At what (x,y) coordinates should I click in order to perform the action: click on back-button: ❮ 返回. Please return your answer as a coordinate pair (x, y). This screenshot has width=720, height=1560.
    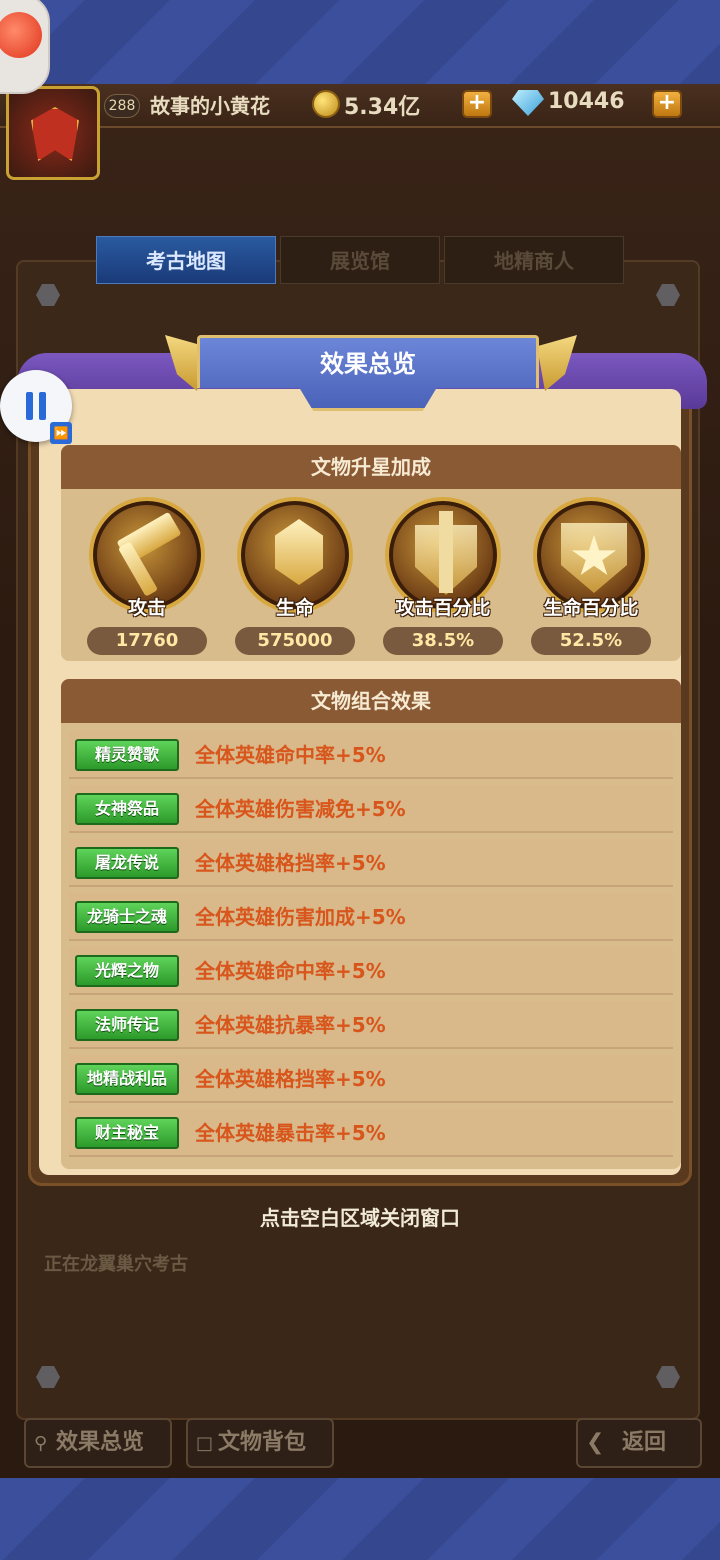
    Looking at the image, I should click on (639, 1443).